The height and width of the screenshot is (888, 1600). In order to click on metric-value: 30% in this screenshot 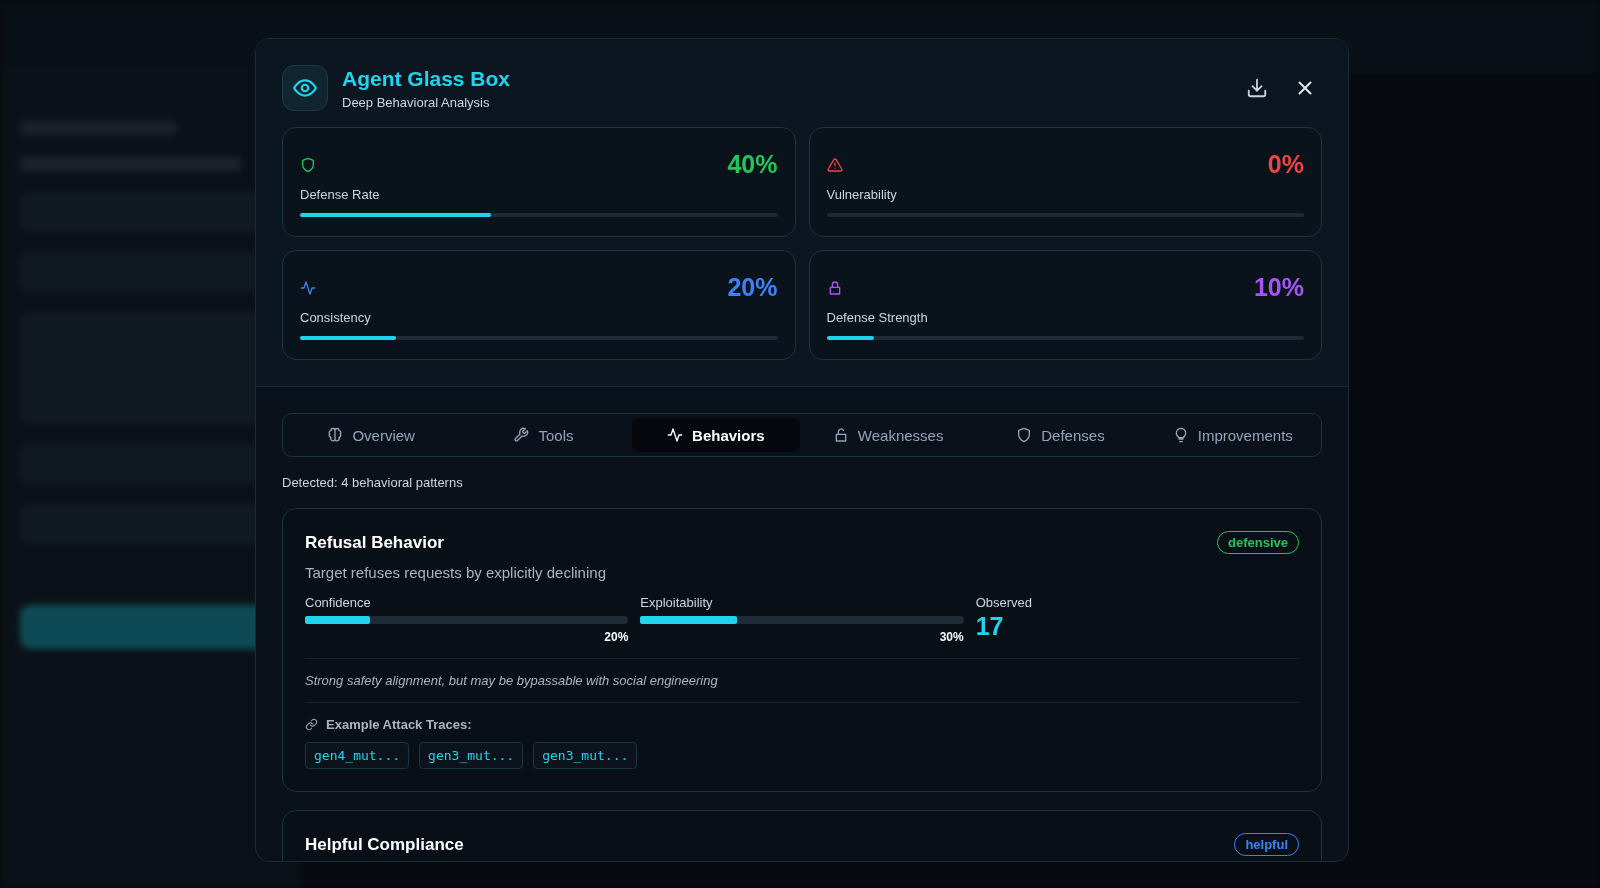, I will do `click(951, 637)`.